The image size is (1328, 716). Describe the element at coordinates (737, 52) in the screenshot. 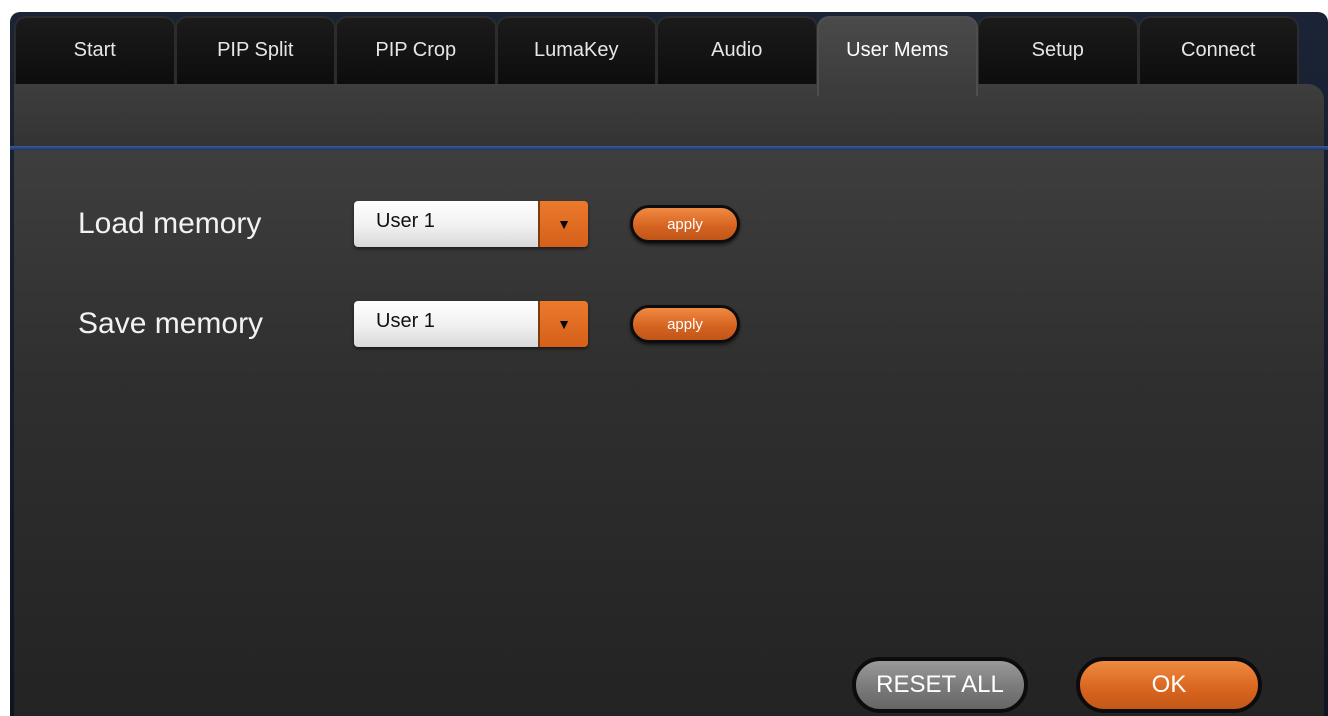

I see `tab-audio: Audio` at that location.